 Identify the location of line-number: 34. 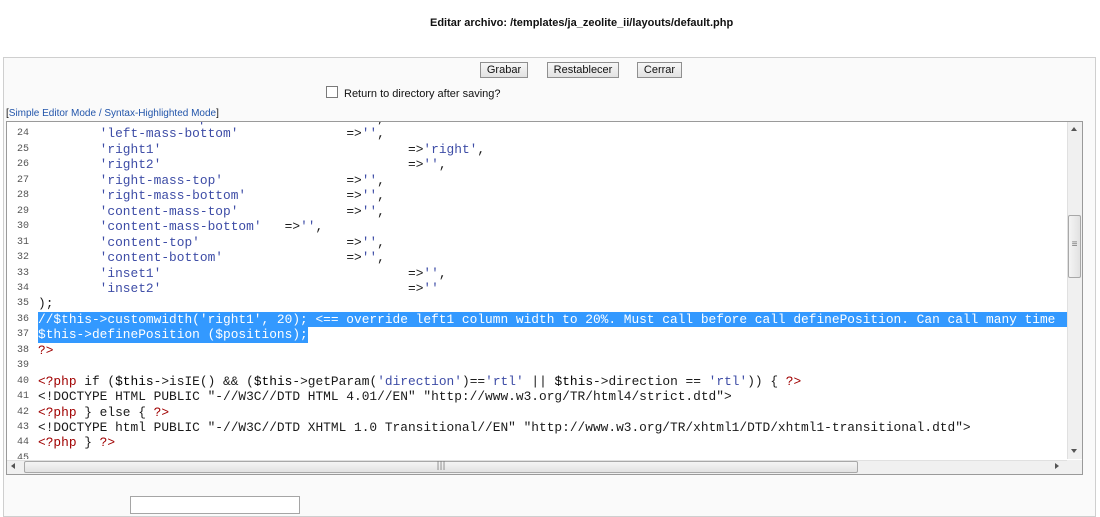
(22, 288).